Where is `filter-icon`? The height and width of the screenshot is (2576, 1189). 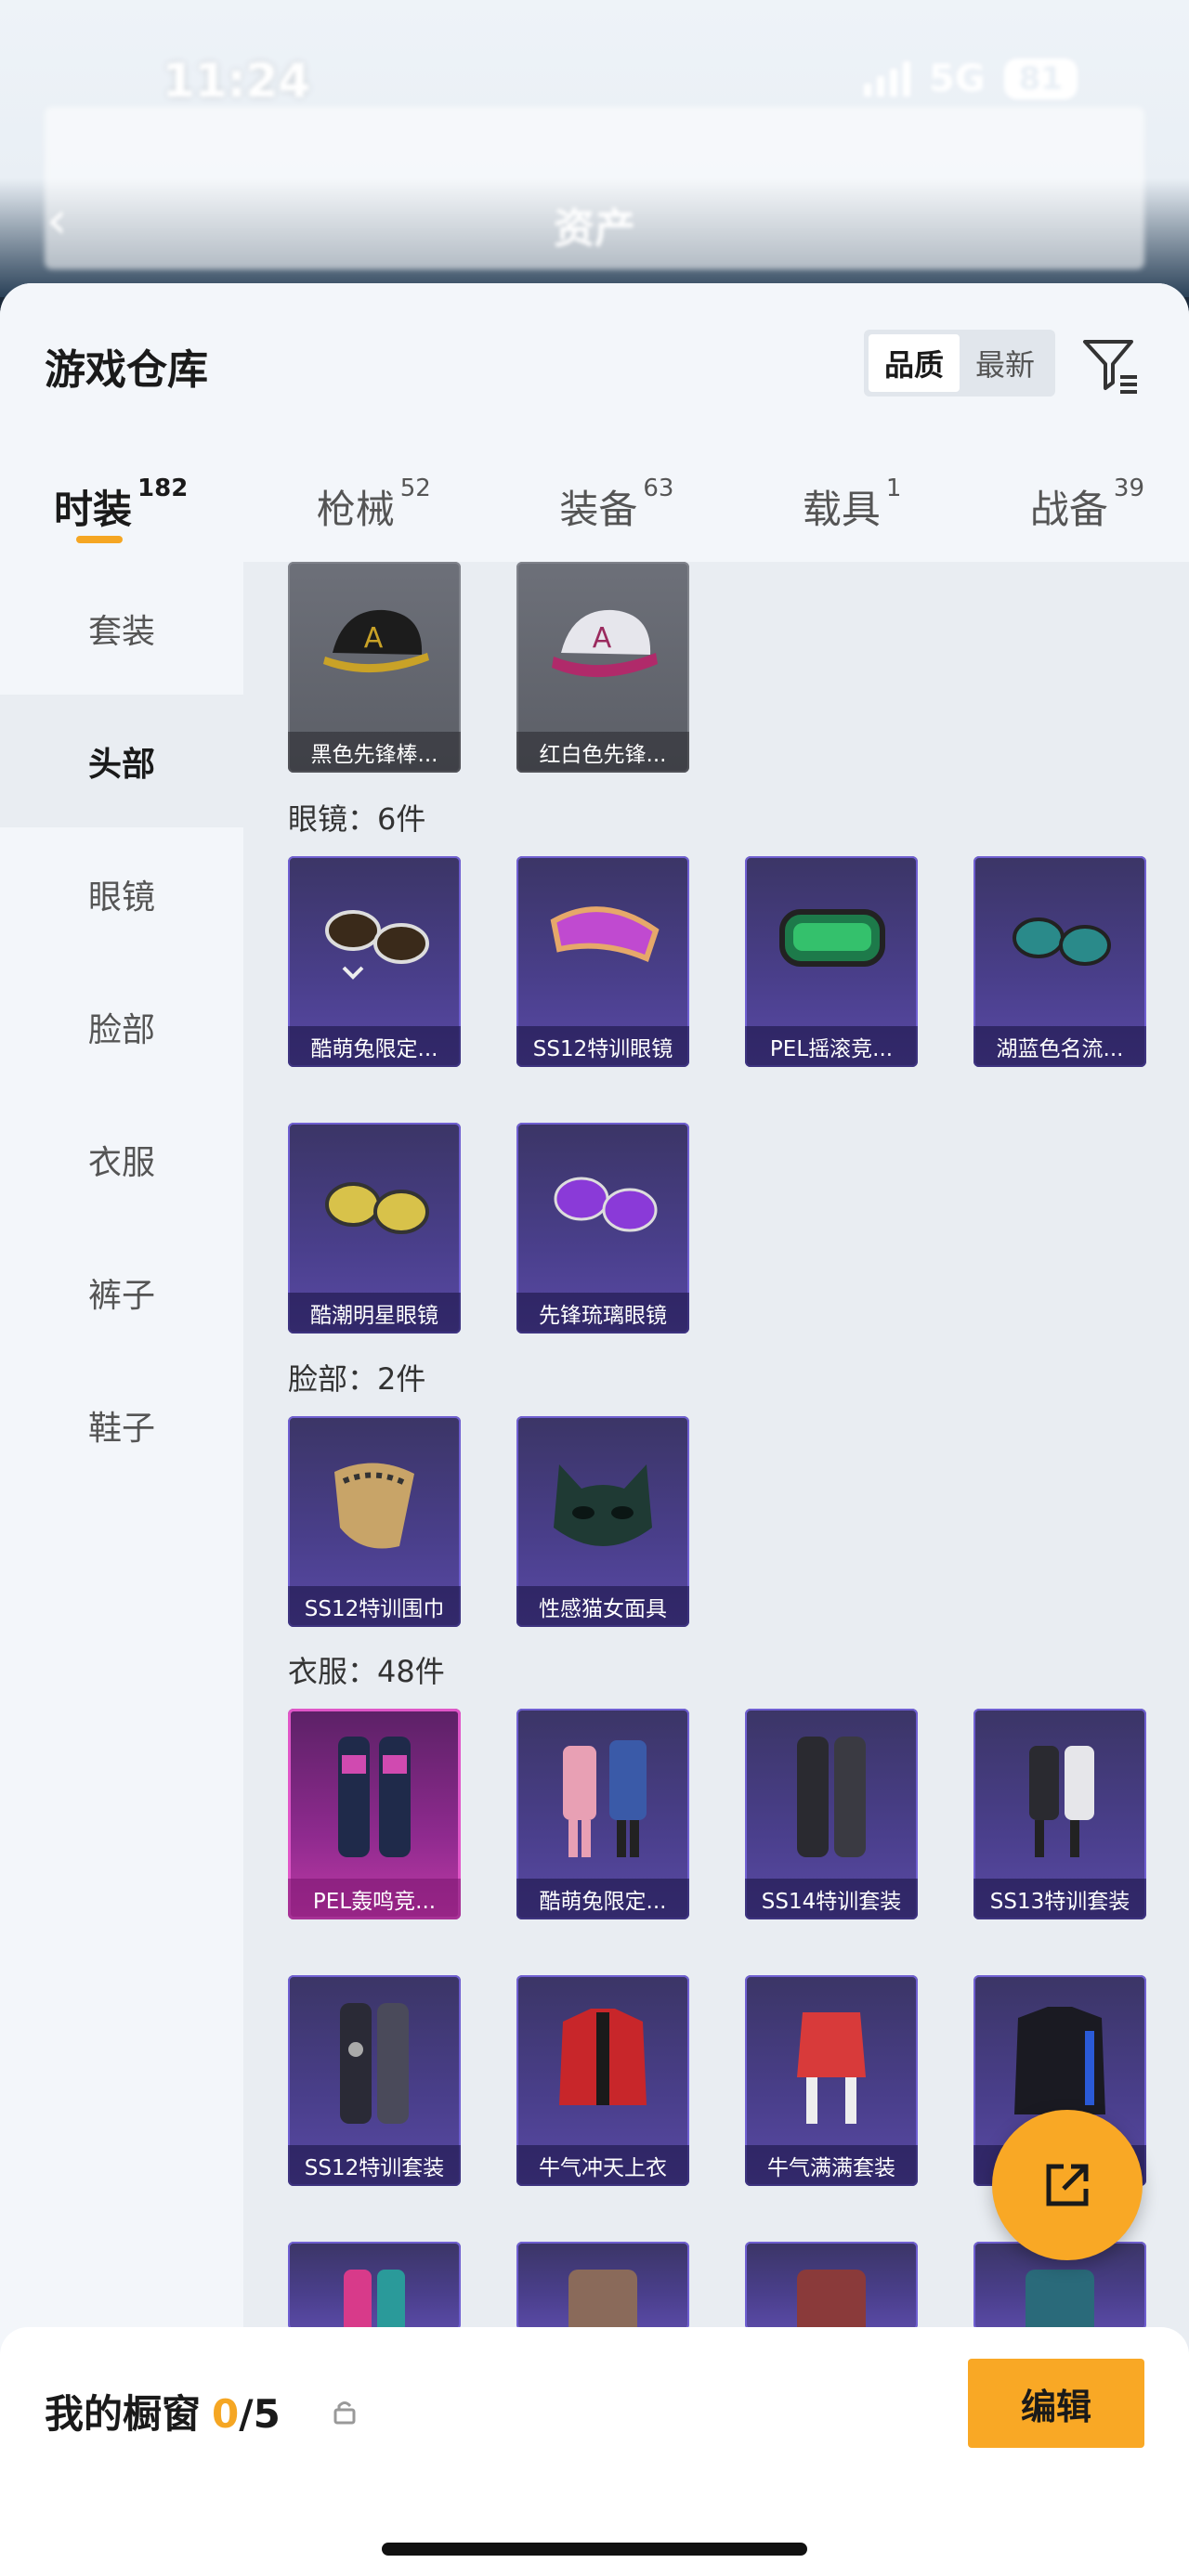 filter-icon is located at coordinates (1110, 365).